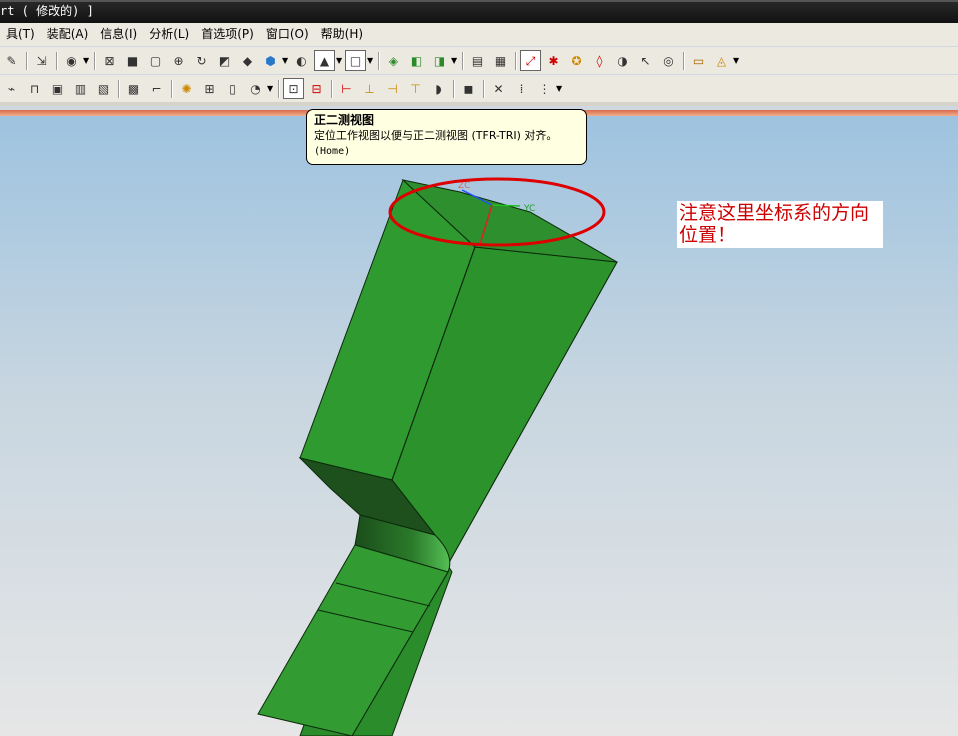 This screenshot has width=958, height=736. What do you see at coordinates (57, 88) in the screenshot?
I see `component-icon: ▣` at bounding box center [57, 88].